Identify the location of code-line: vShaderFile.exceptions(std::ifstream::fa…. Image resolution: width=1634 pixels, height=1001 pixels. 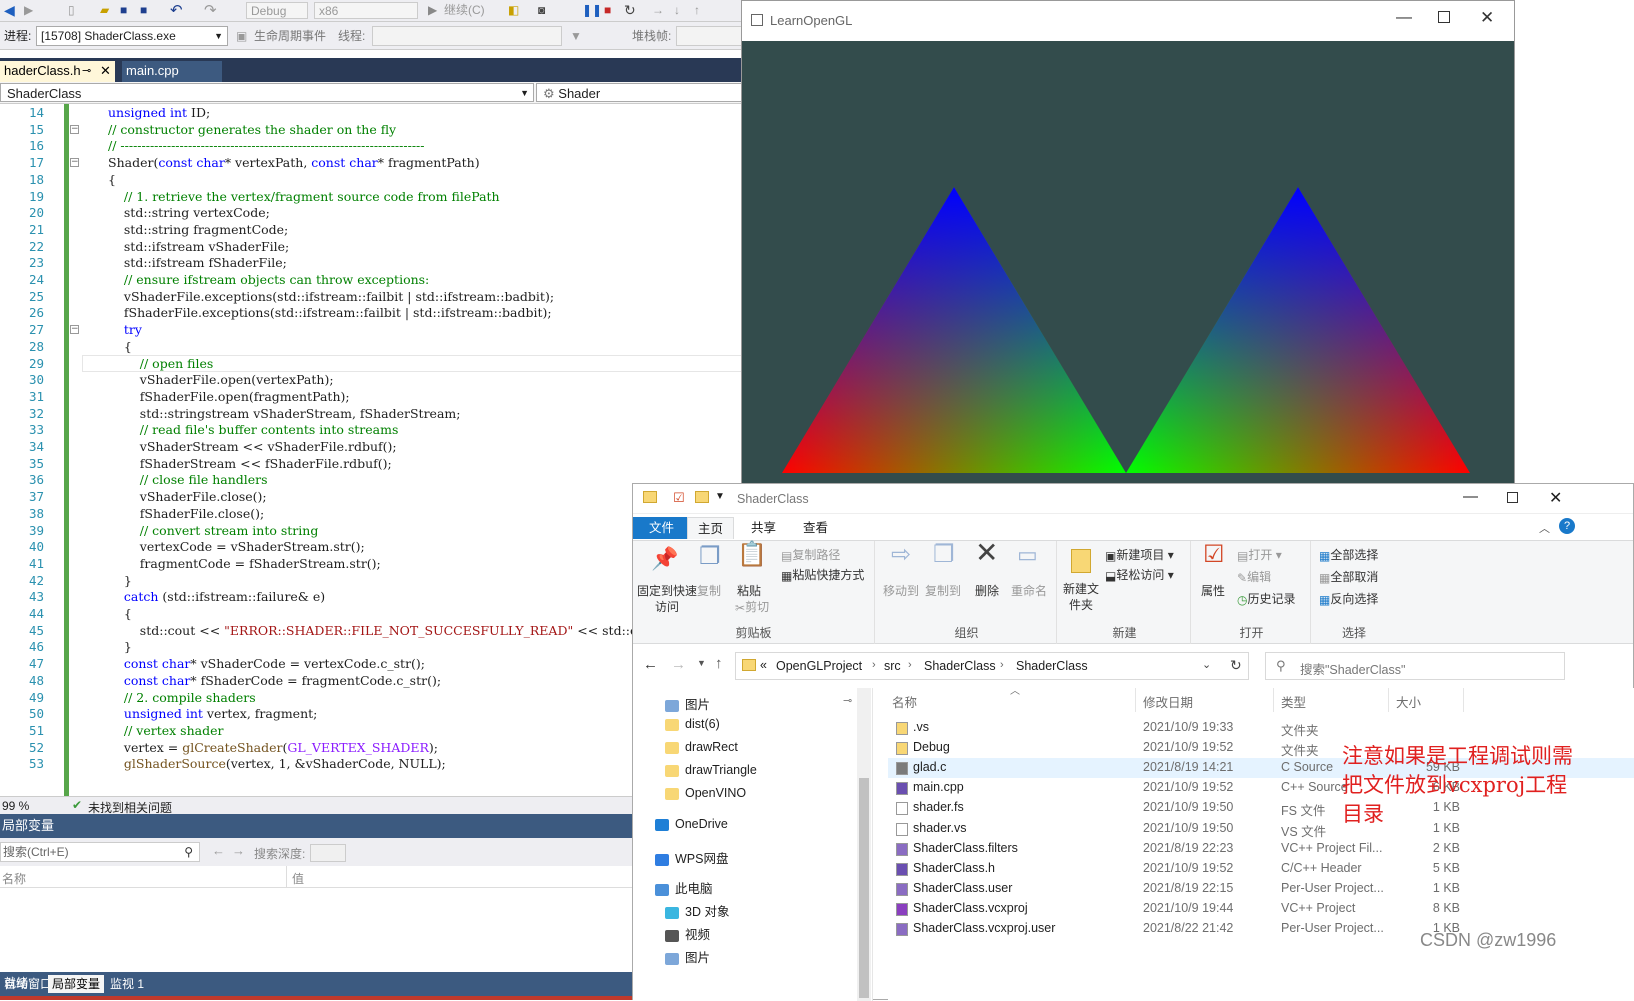
(331, 296).